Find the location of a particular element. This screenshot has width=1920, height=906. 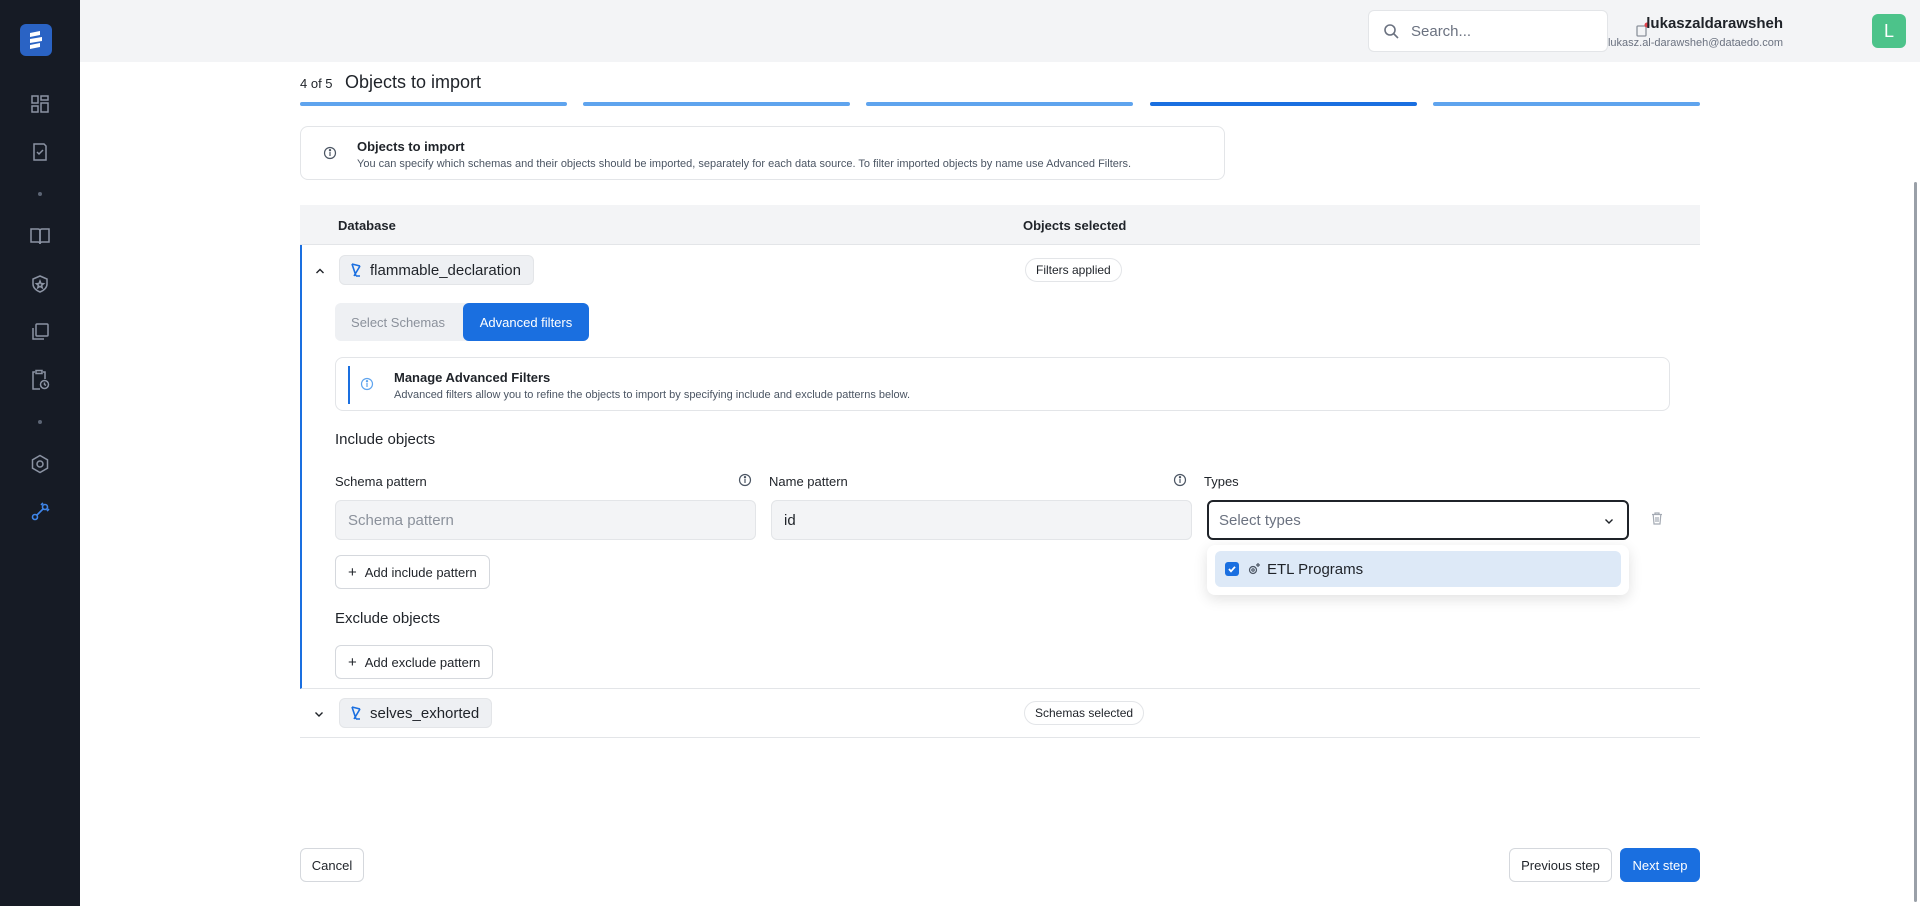

database-chip: flammable_declaration is located at coordinates (436, 270).